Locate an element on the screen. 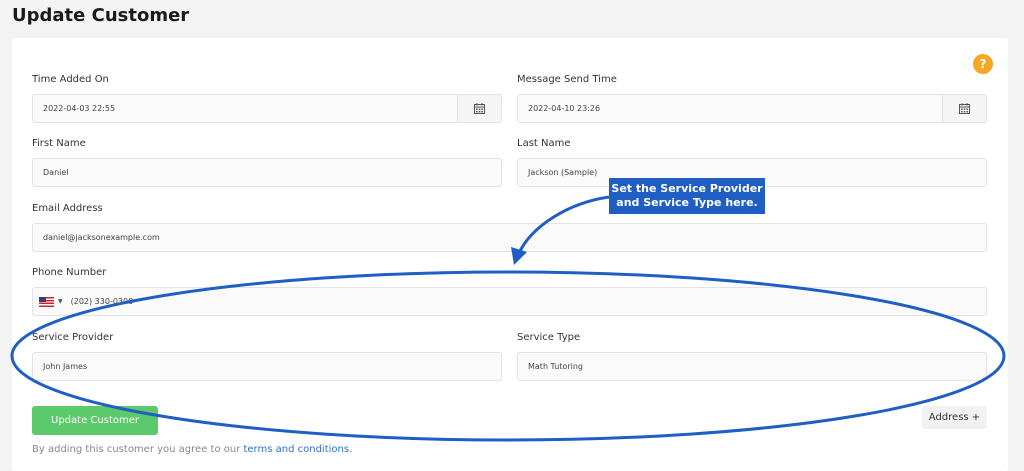  time-added-calendar-button is located at coordinates (479, 108).